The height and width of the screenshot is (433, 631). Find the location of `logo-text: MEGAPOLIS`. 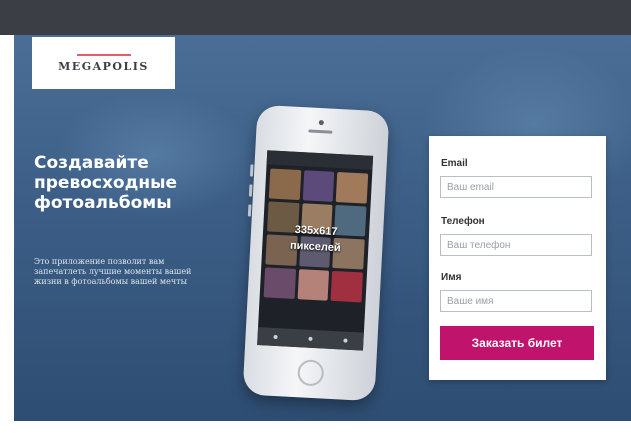

logo-text: MEGAPOLIS is located at coordinates (103, 66).